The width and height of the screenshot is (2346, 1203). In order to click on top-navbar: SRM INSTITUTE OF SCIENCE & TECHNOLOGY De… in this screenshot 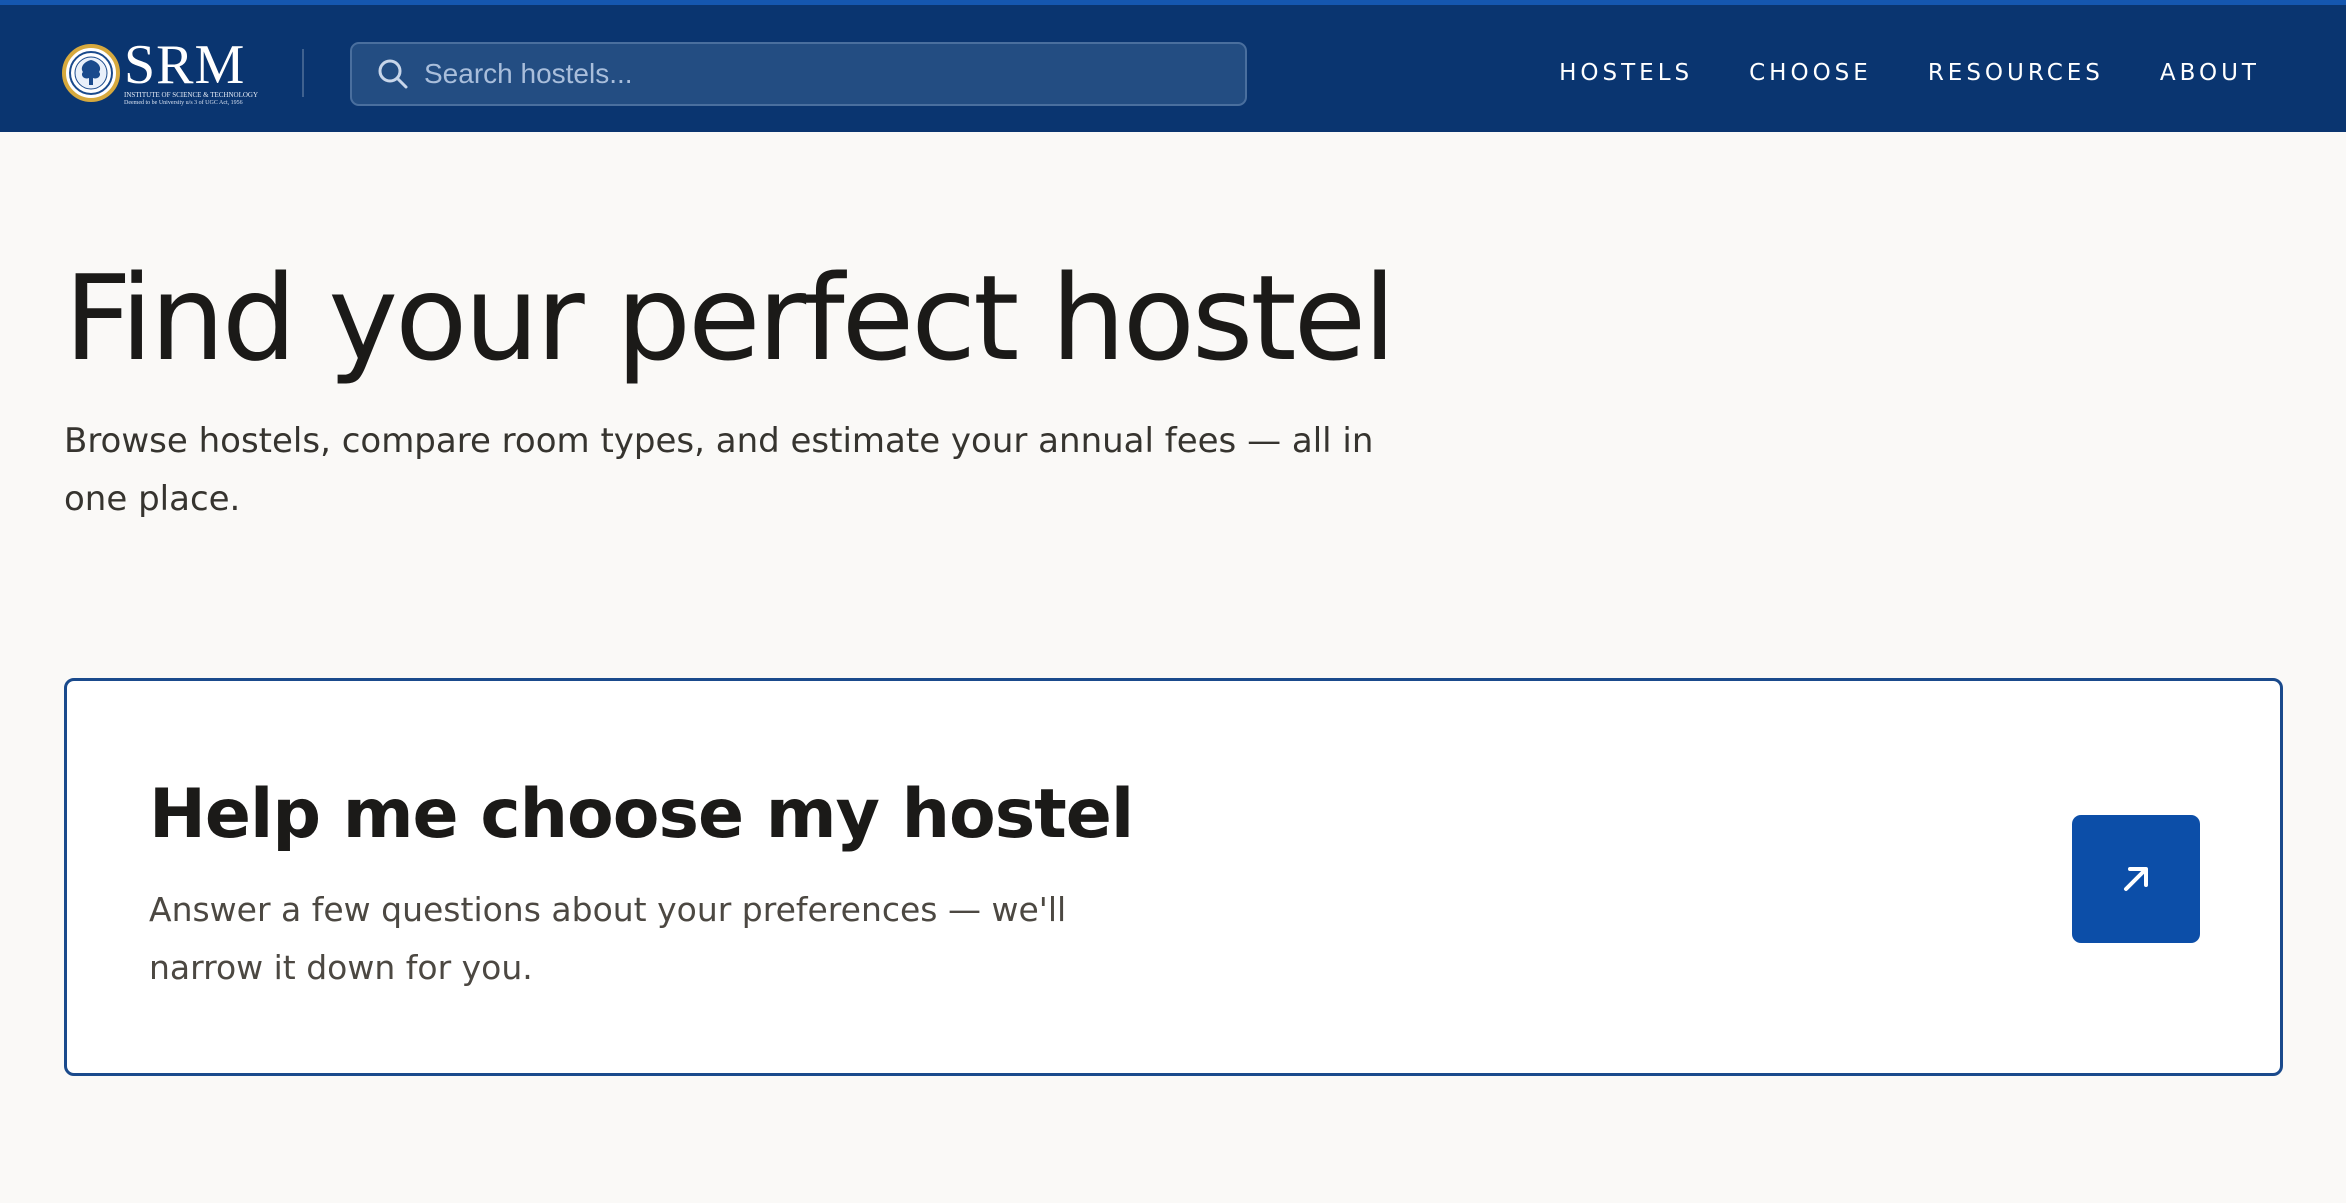, I will do `click(1173, 66)`.